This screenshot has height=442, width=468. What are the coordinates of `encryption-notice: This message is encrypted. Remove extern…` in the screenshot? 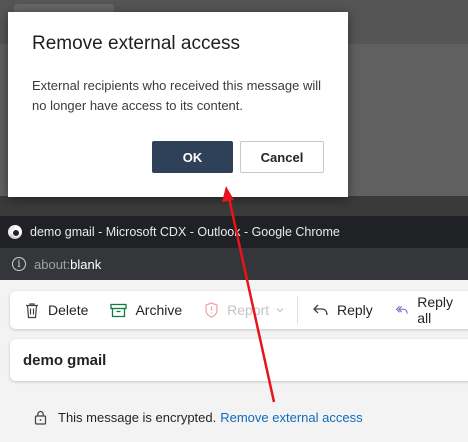 It's located at (198, 417).